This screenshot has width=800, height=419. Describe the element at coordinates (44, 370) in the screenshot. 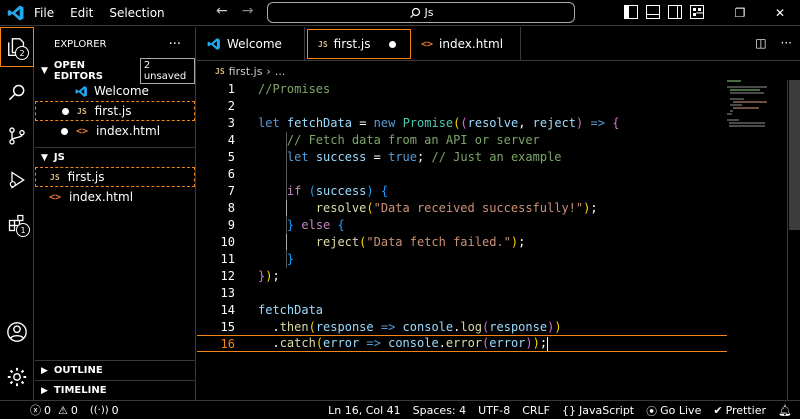

I see `chevron-right-icon: ▶` at that location.